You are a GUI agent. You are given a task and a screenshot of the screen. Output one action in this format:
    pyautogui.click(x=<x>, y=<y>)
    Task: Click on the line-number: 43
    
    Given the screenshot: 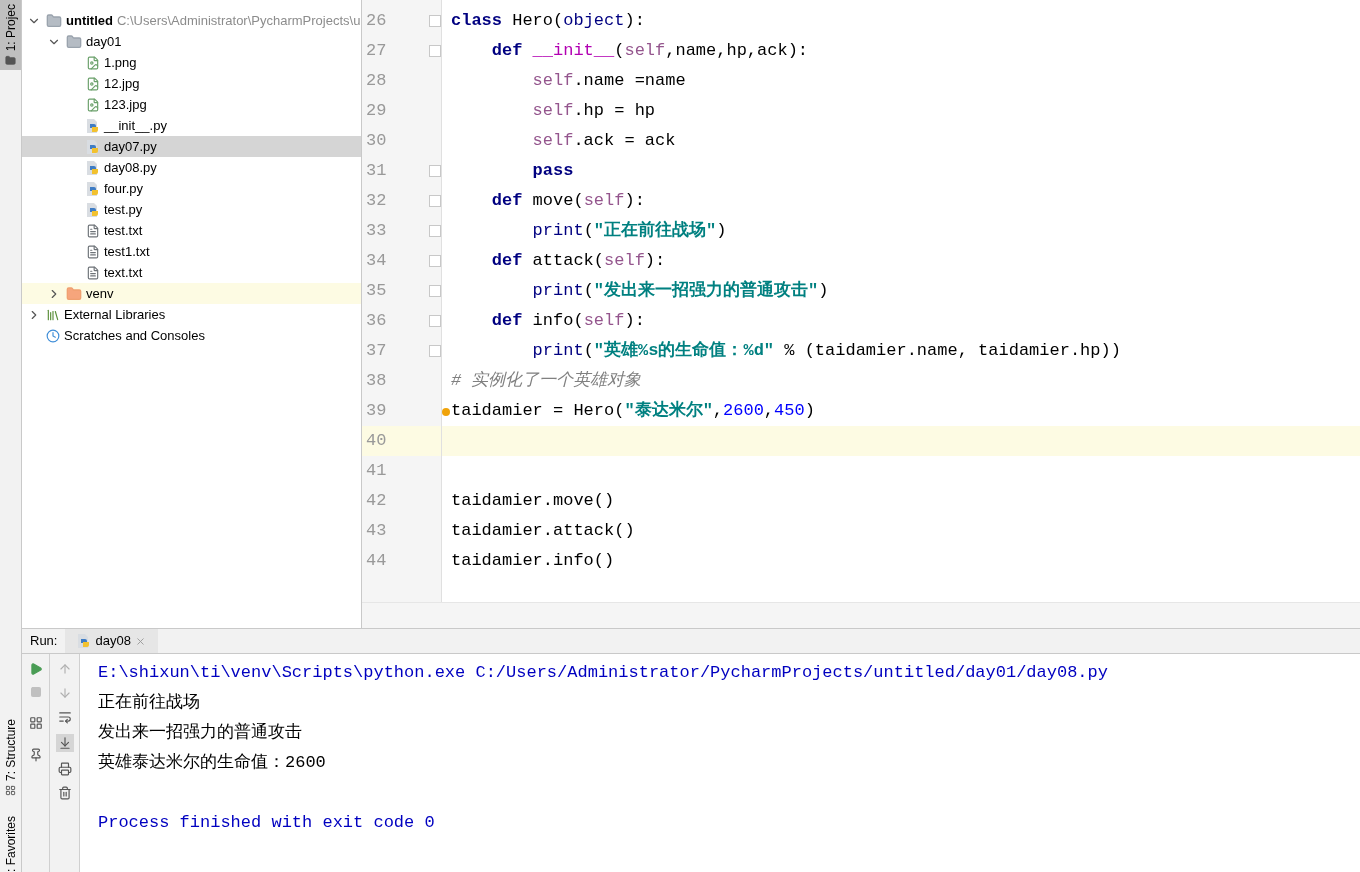 What is the action you would take?
    pyautogui.click(x=376, y=531)
    